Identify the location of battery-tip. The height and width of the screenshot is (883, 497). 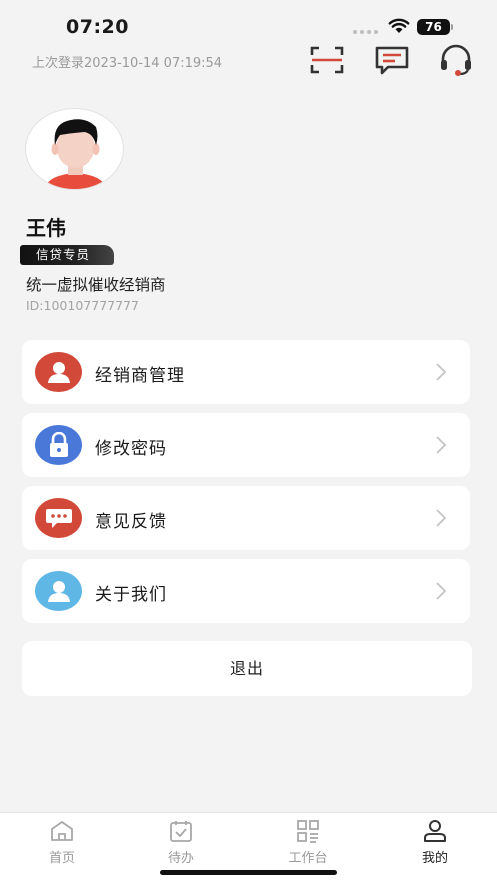
(452, 27).